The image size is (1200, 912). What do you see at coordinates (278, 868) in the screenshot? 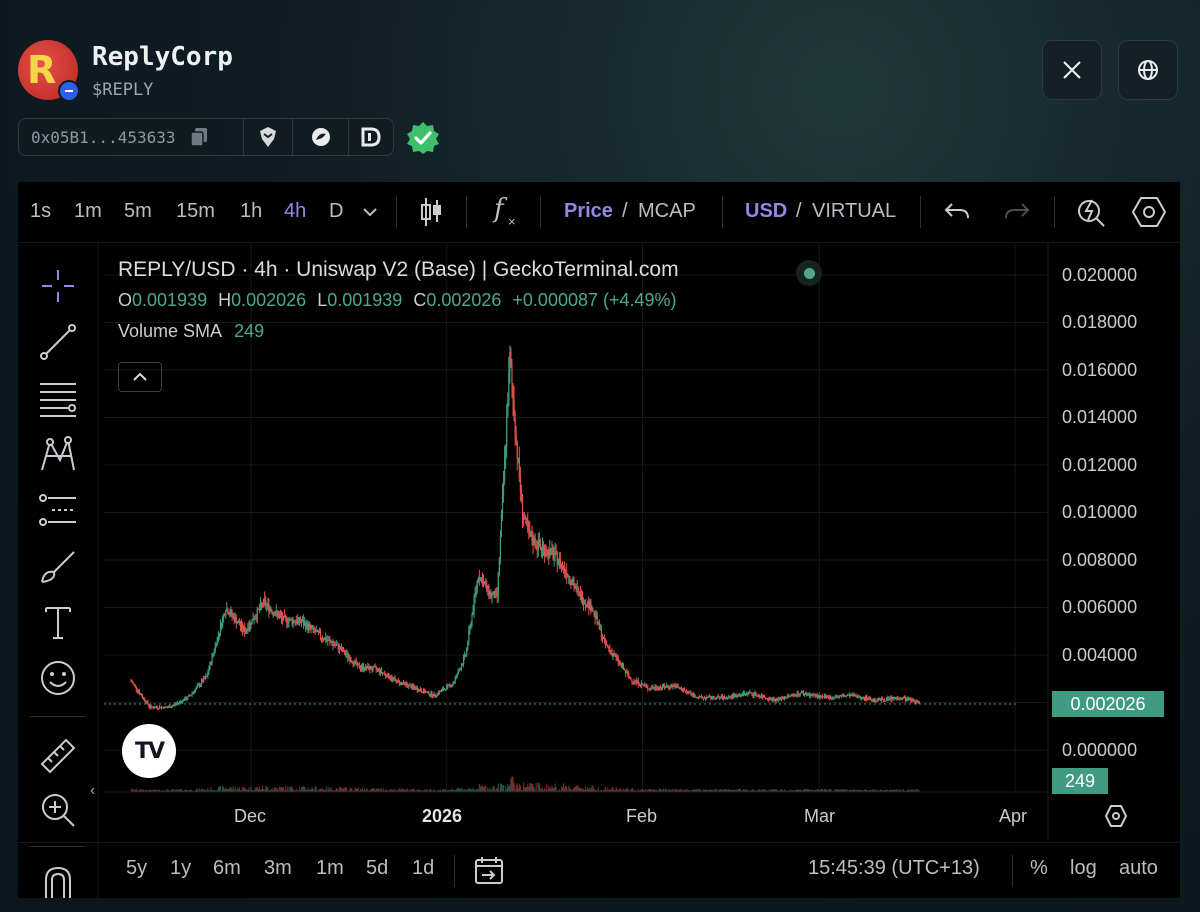
I see `range-3m: 3m` at bounding box center [278, 868].